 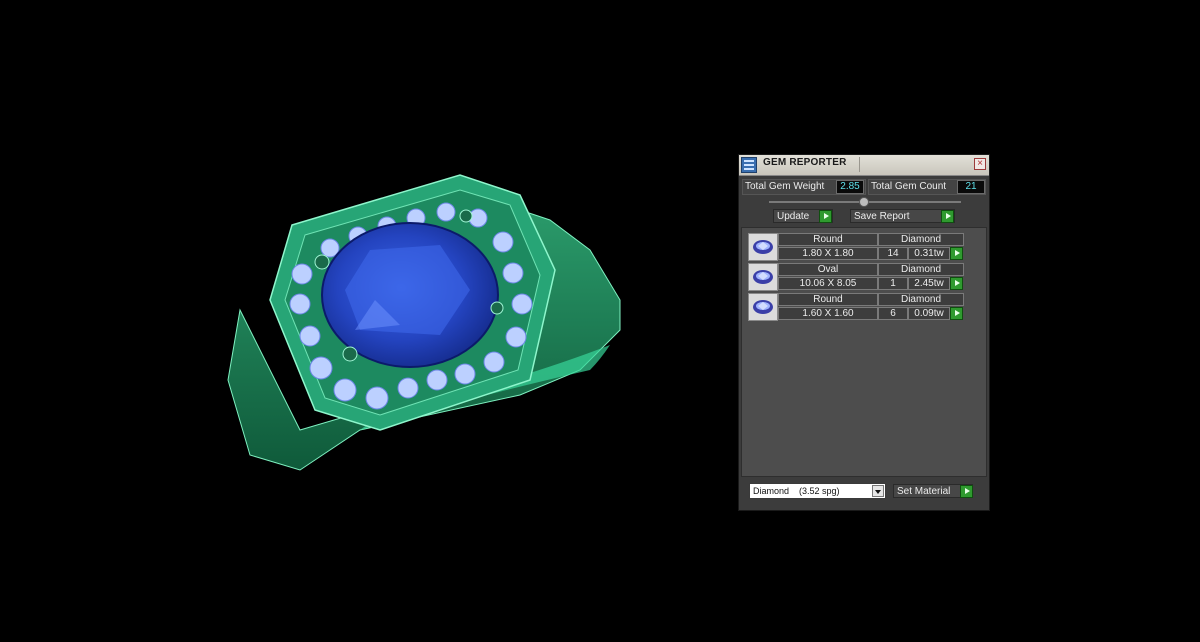 What do you see at coordinates (947, 216) in the screenshot?
I see `save-report-go-icon` at bounding box center [947, 216].